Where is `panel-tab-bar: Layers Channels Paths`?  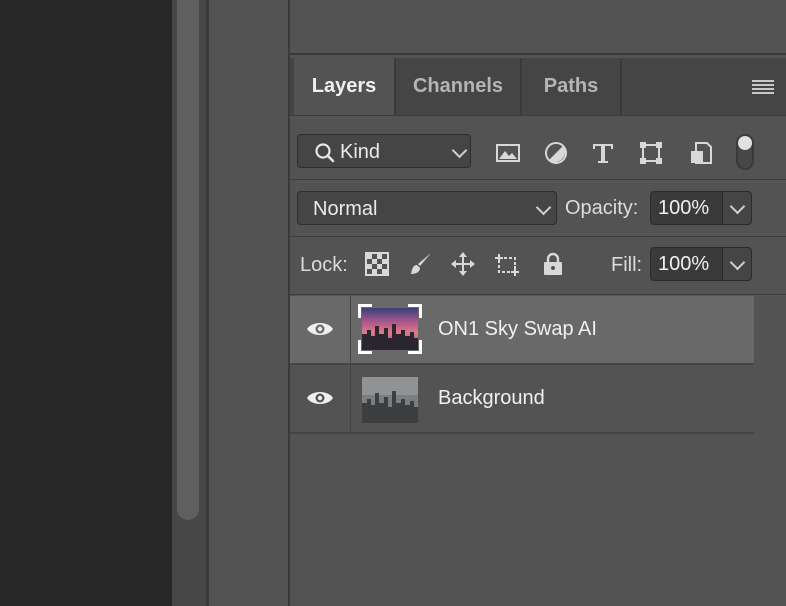 panel-tab-bar: Layers Channels Paths is located at coordinates (538, 87).